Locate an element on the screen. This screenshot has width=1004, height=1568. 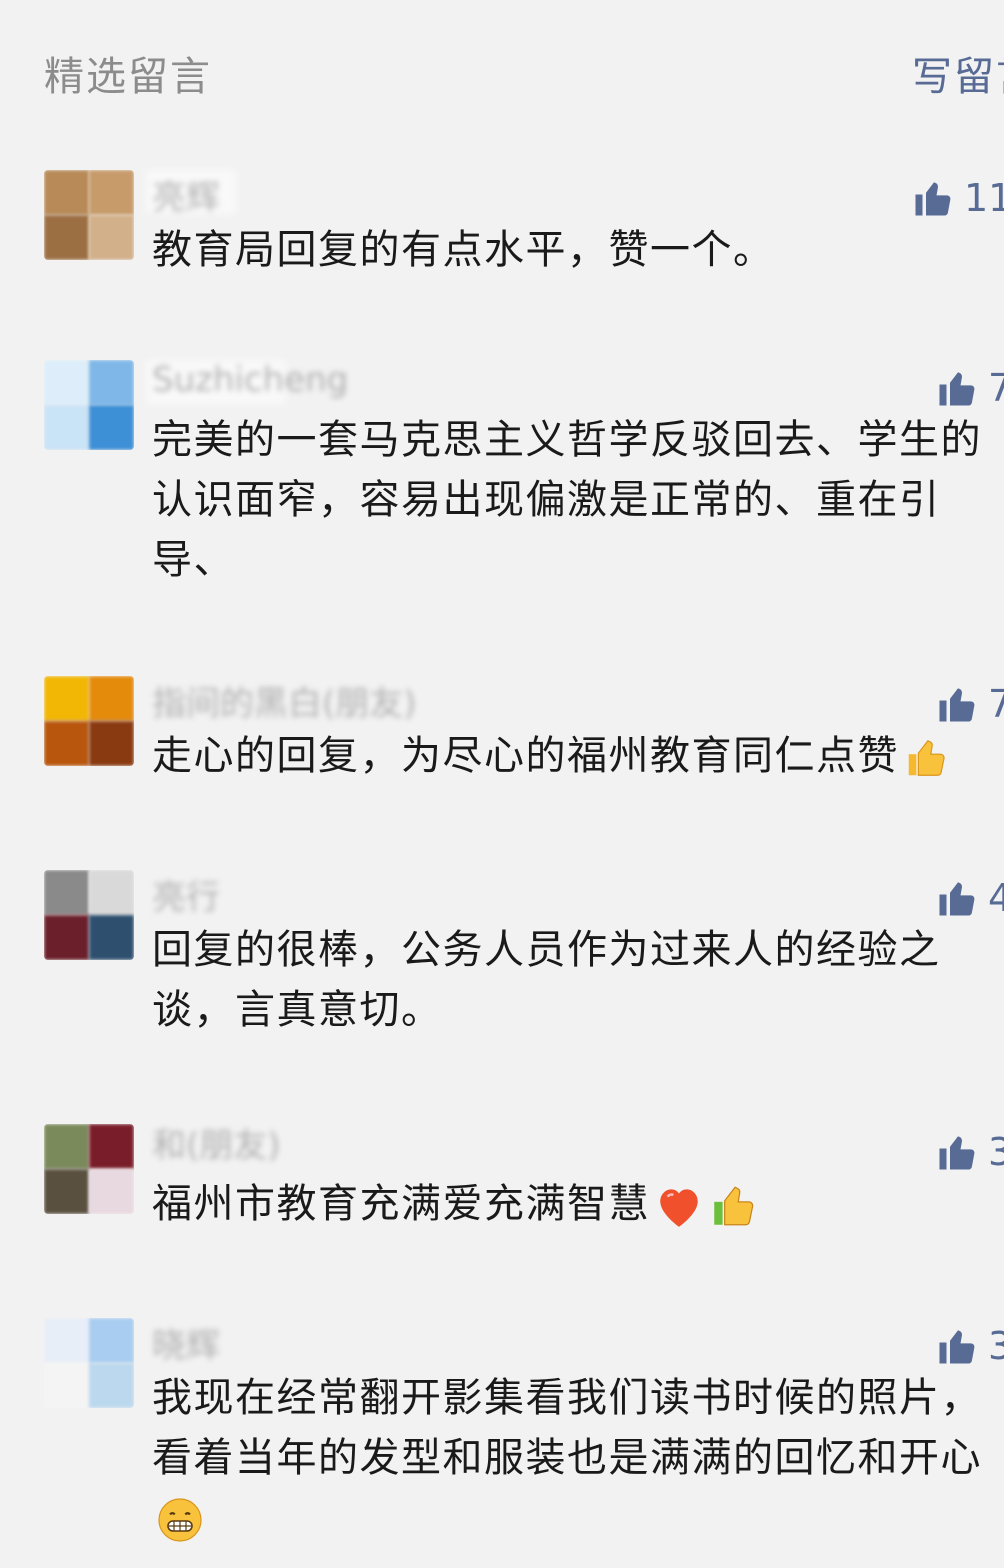
write-comment-link: 写留言 is located at coordinates (958, 73).